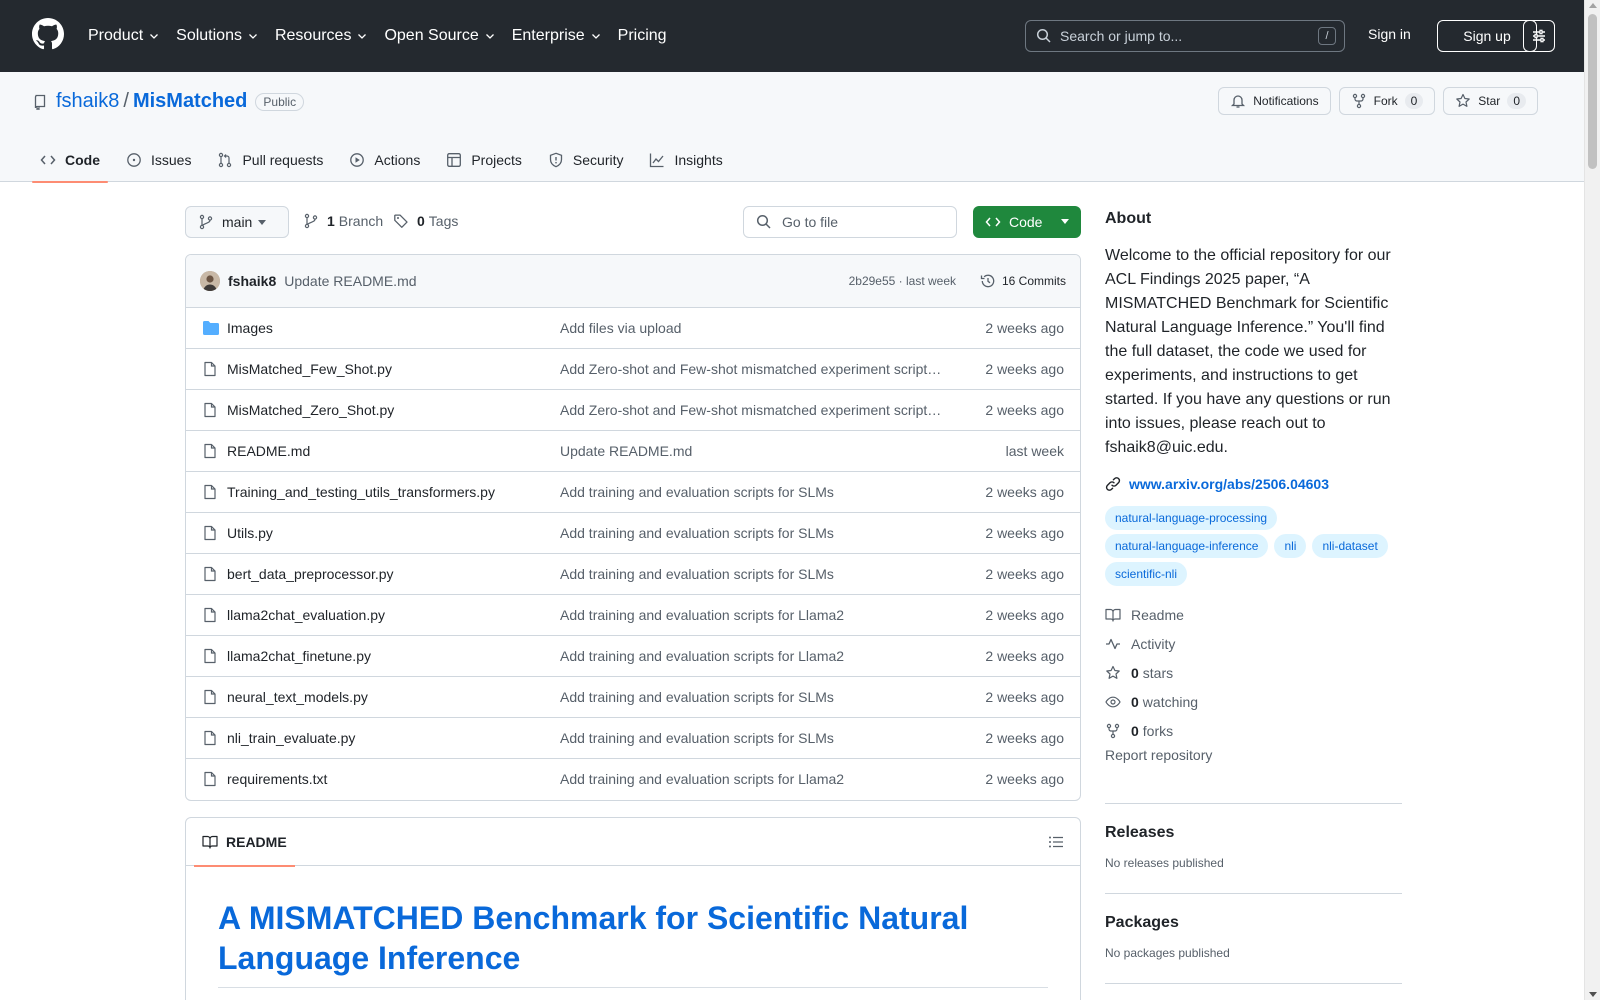 The width and height of the screenshot is (1600, 1000). I want to click on homepage-link: www.arxiv.org/abs/2506.04603, so click(1253, 484).